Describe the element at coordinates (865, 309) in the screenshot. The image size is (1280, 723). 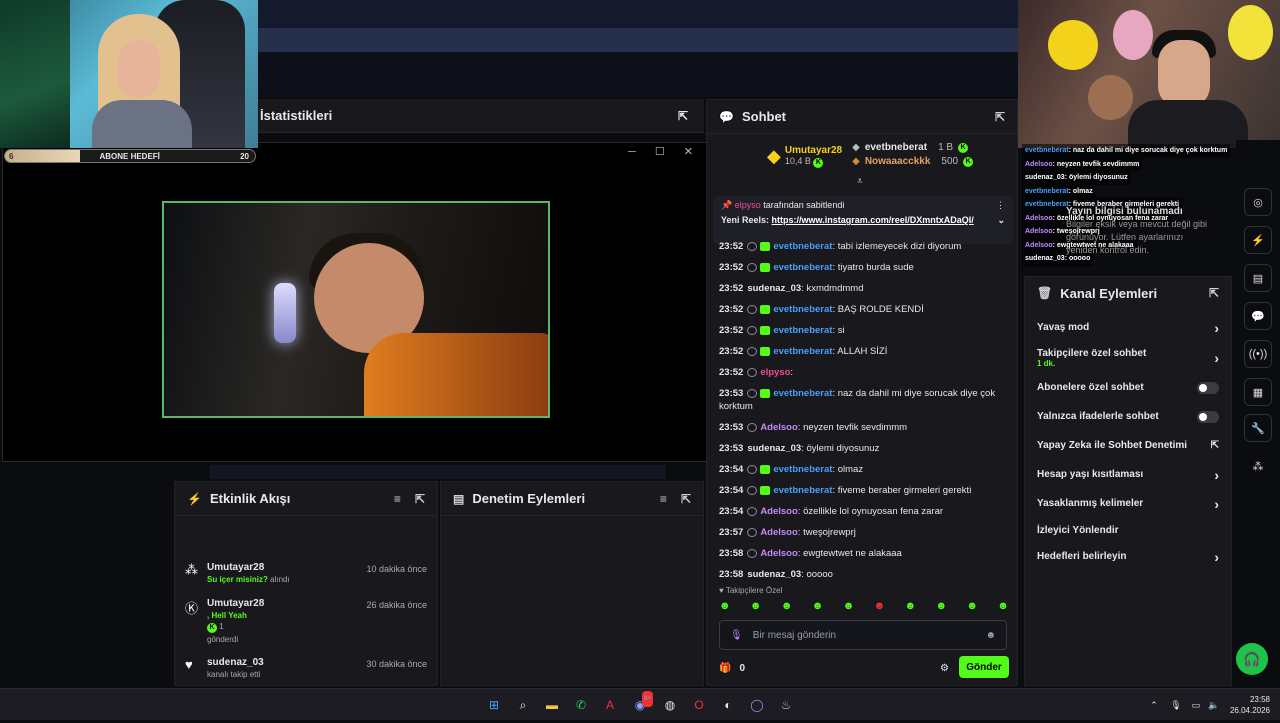
I see `chat-message: 23:52 evetbneberat: BAŞ ROLDE KENDİ` at that location.